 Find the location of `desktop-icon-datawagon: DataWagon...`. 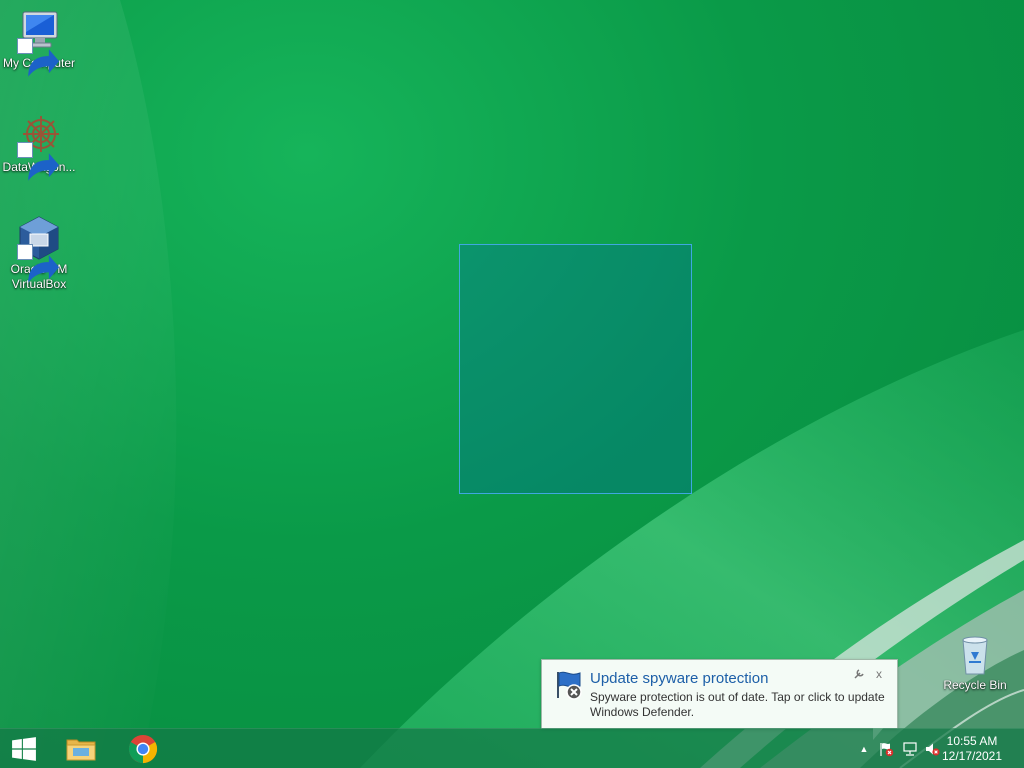

desktop-icon-datawagon: DataWagon... is located at coordinates (39, 146).